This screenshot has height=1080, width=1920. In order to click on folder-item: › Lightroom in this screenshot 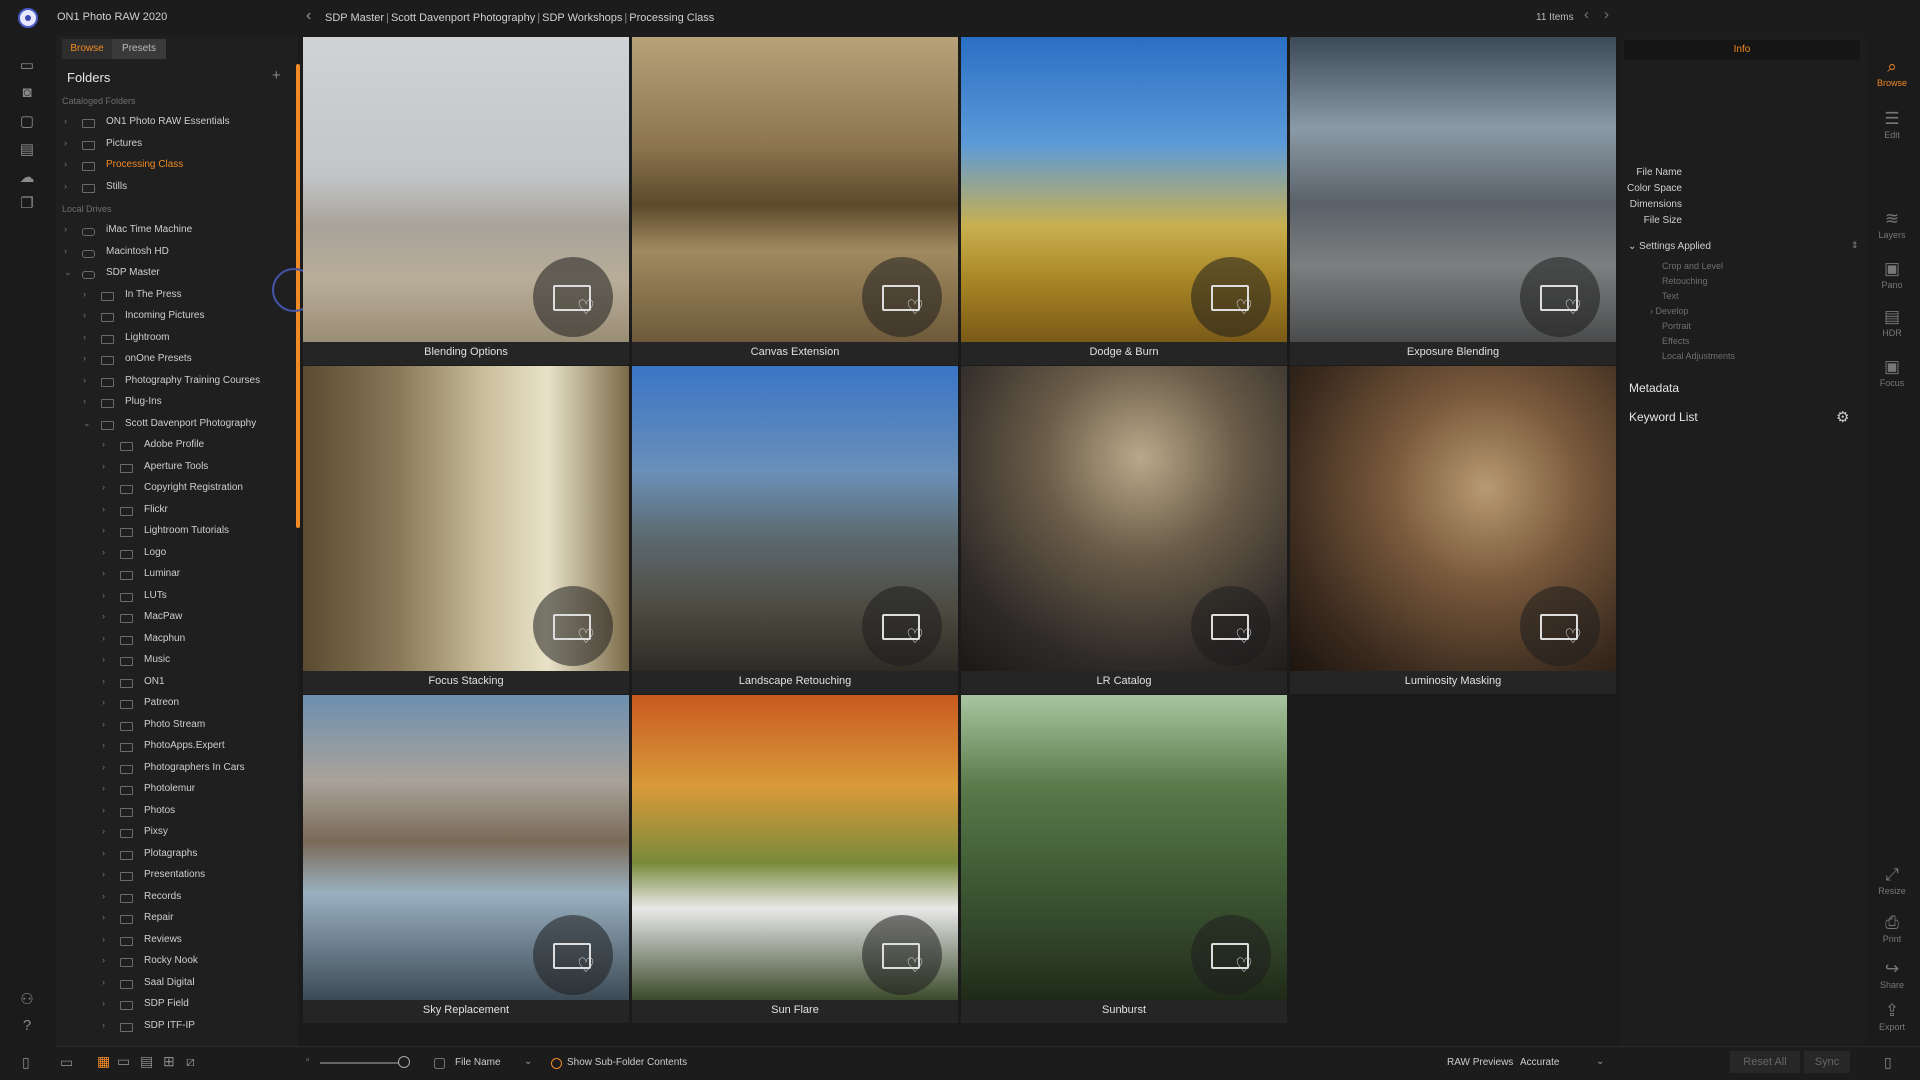, I will do `click(145, 342)`.